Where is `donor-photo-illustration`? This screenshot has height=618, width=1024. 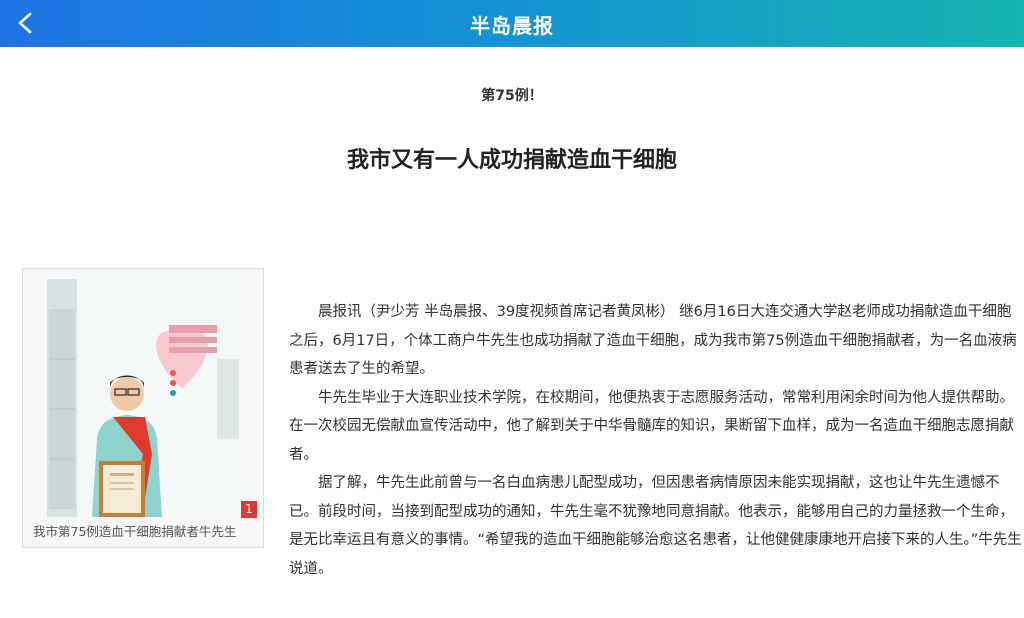 donor-photo-illustration is located at coordinates (143, 398).